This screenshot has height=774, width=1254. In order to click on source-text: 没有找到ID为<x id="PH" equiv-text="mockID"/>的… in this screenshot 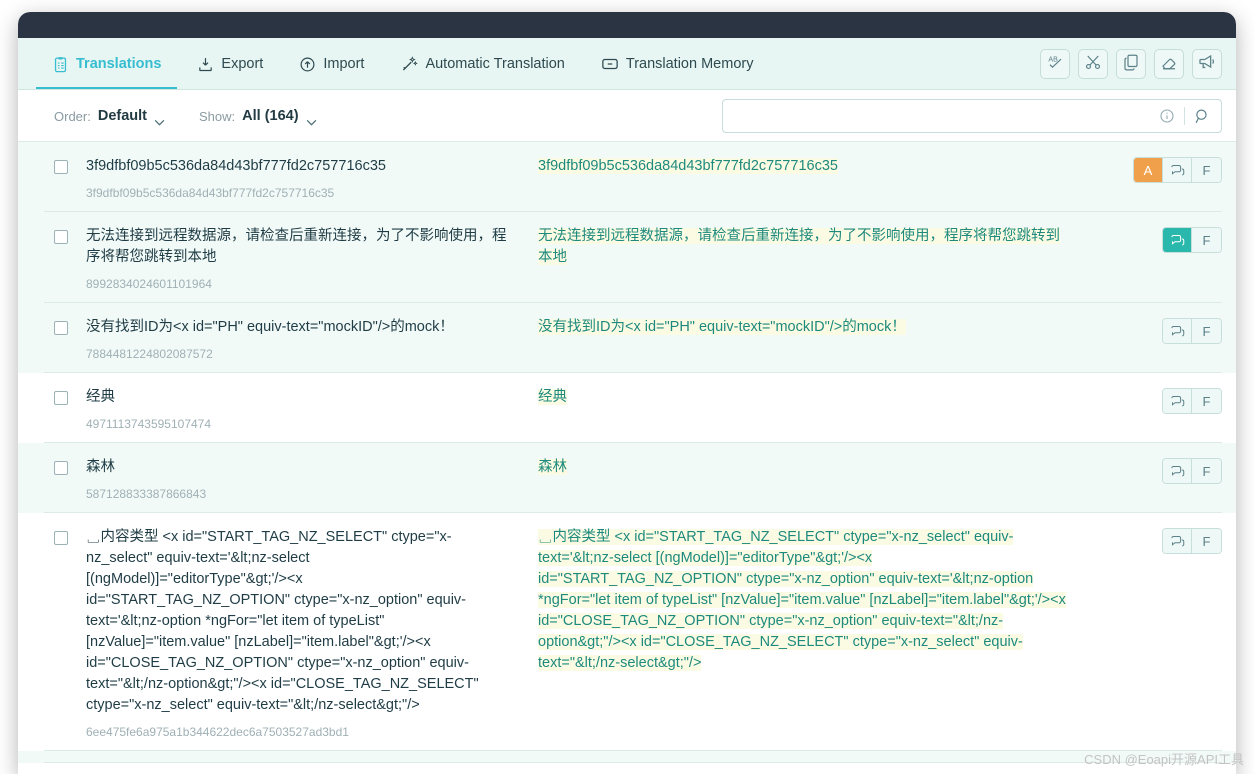, I will do `click(270, 327)`.